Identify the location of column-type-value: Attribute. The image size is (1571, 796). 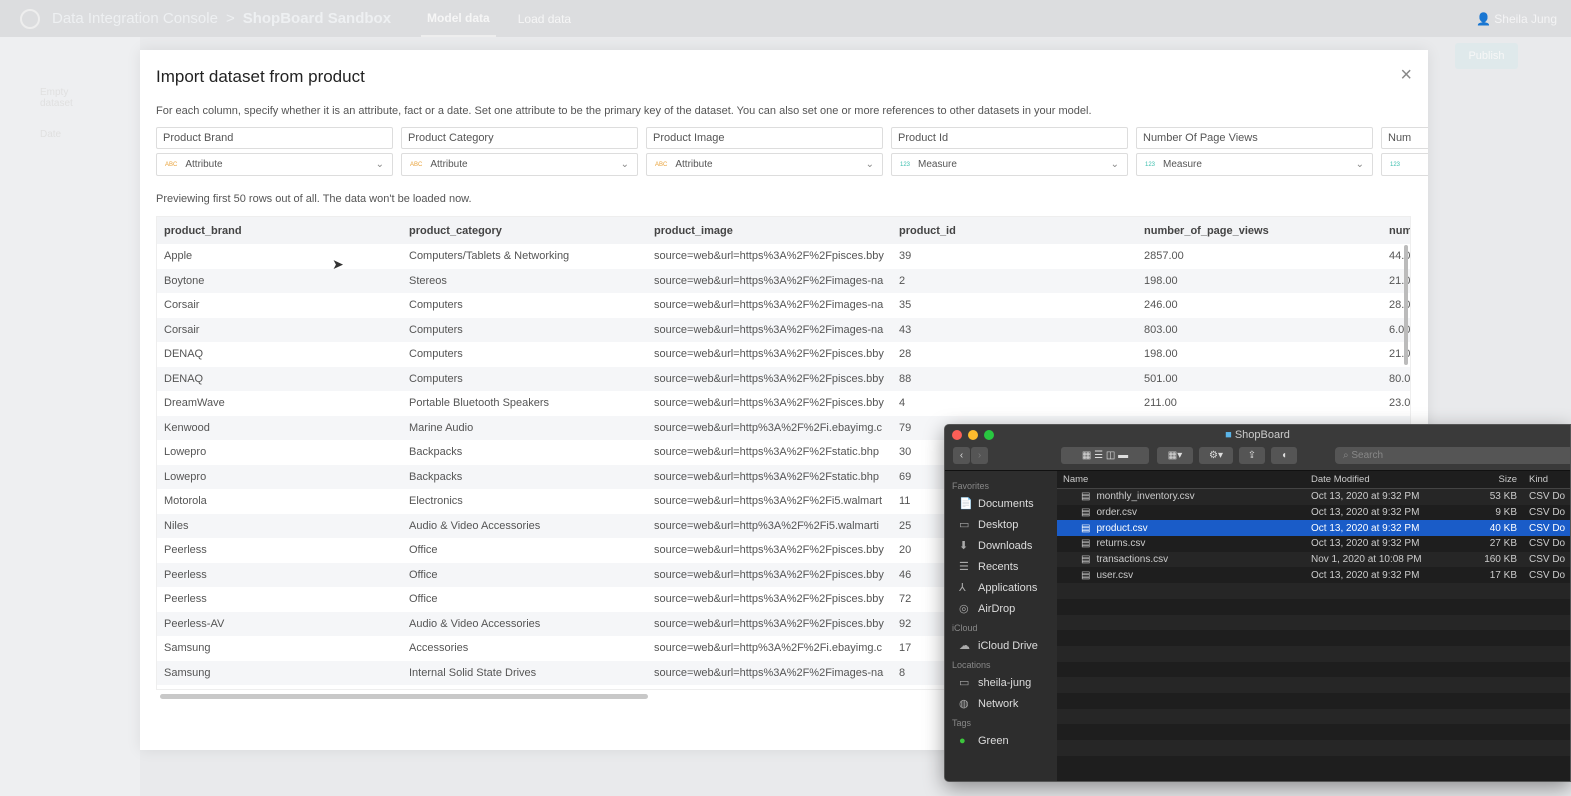
(694, 164).